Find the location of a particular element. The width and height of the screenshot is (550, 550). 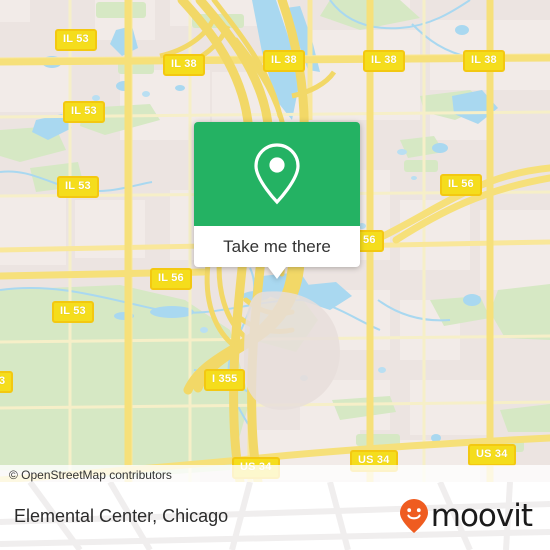

road-shield: I 355 is located at coordinates (225, 380).